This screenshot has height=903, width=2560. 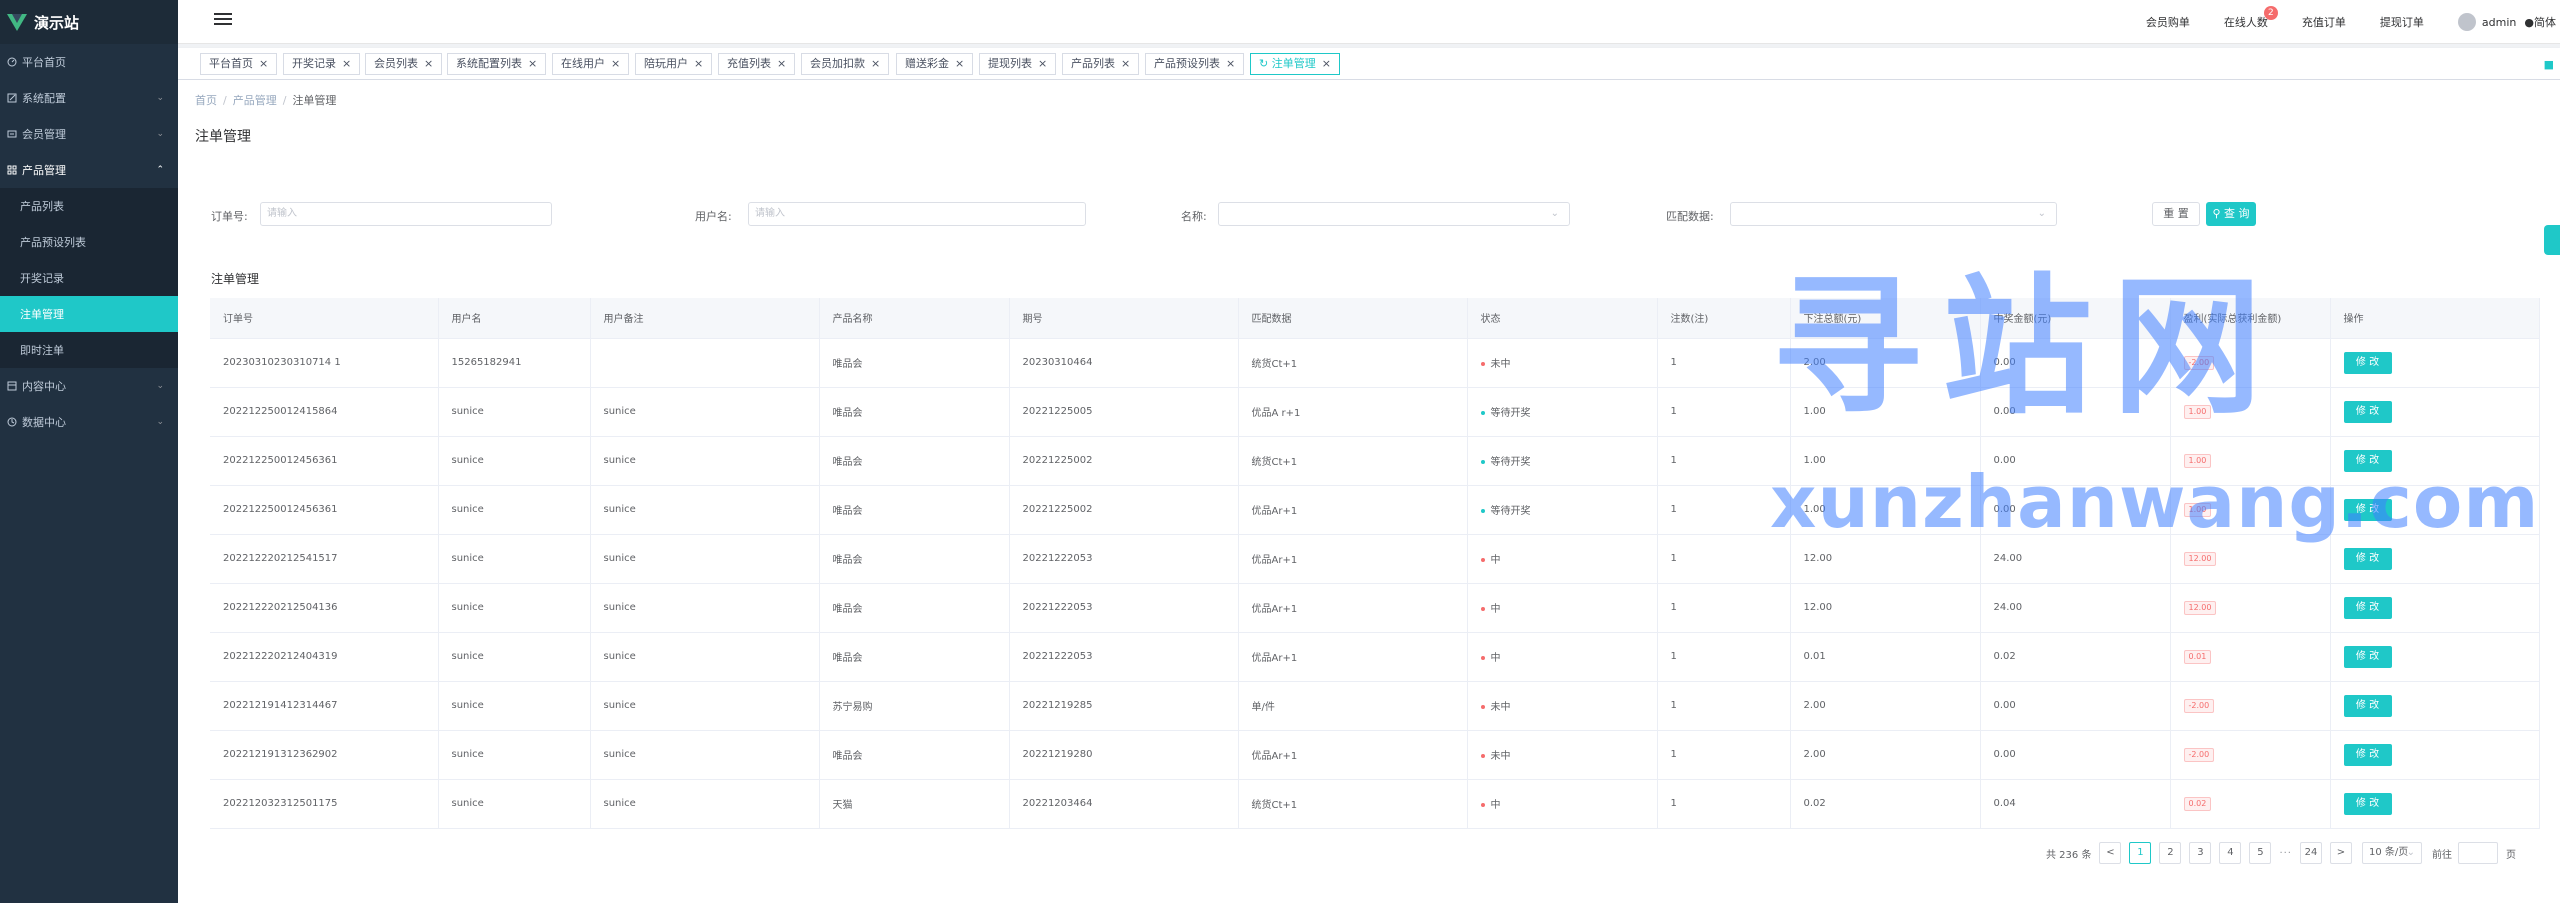 What do you see at coordinates (89, 206) in the screenshot?
I see `sidebar-subitem-product-list: 产品列表` at bounding box center [89, 206].